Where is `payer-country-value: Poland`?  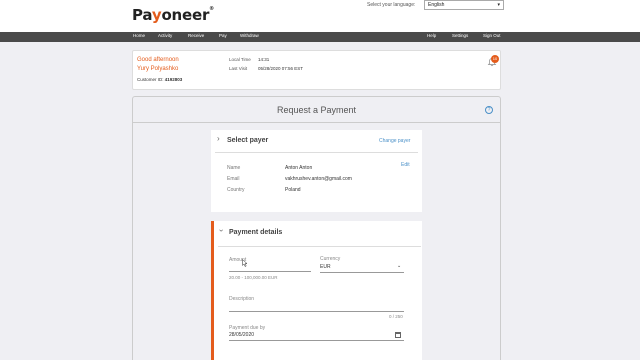 payer-country-value: Poland is located at coordinates (293, 190).